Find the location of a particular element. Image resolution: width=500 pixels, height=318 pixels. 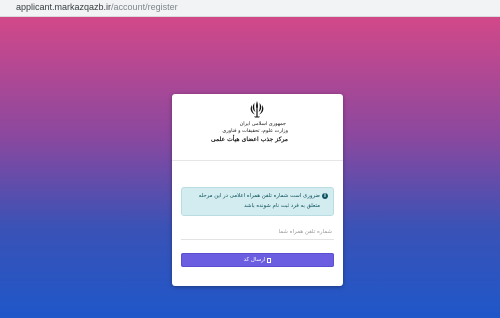

send-code-label: ارسال کد is located at coordinates (254, 260).